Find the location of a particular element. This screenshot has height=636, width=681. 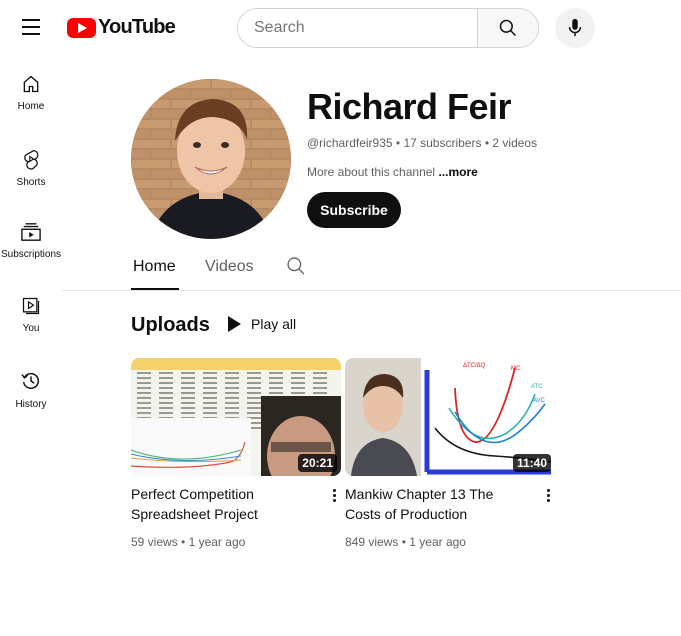

sidebar-item-label: Shorts is located at coordinates (31, 182).